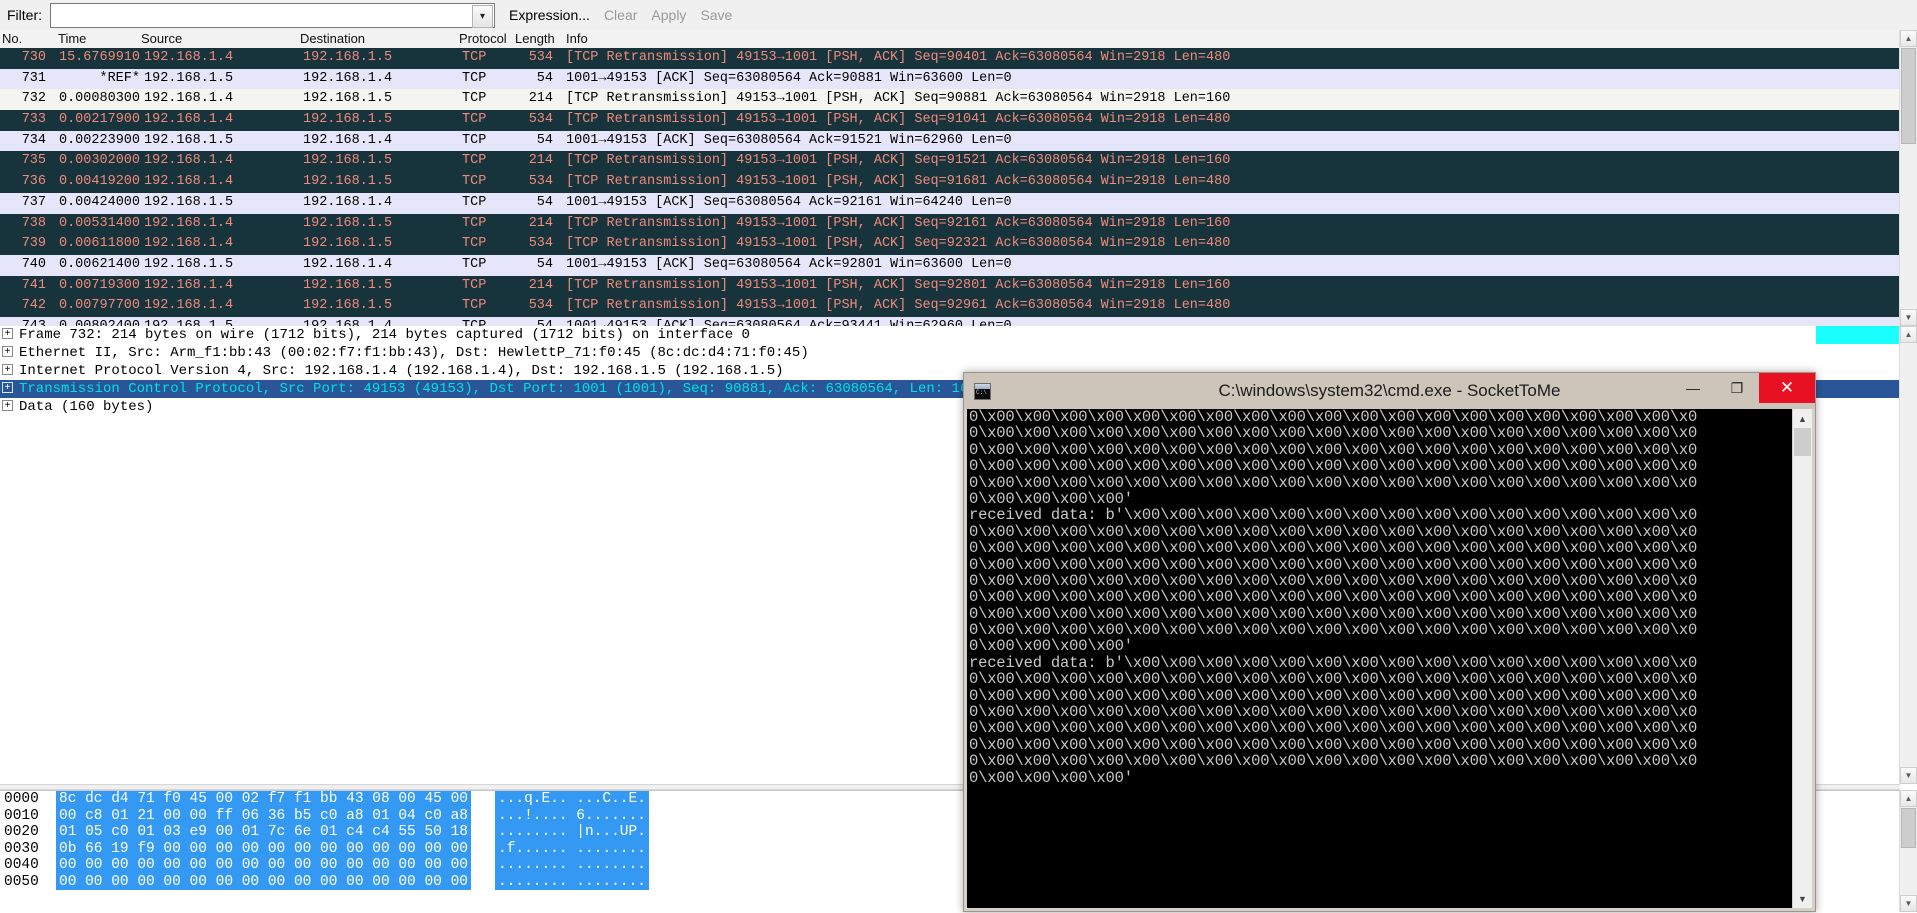 The width and height of the screenshot is (1917, 913). I want to click on packet-time: 0.00611800, so click(99, 244).